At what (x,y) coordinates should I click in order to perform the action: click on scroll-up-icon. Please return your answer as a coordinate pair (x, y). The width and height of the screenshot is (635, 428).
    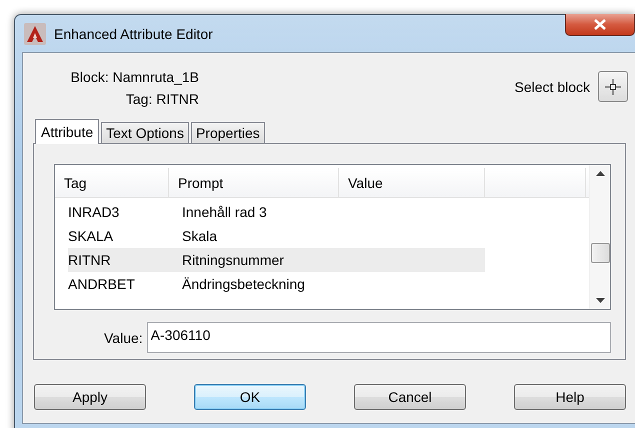
    Looking at the image, I should click on (600, 173).